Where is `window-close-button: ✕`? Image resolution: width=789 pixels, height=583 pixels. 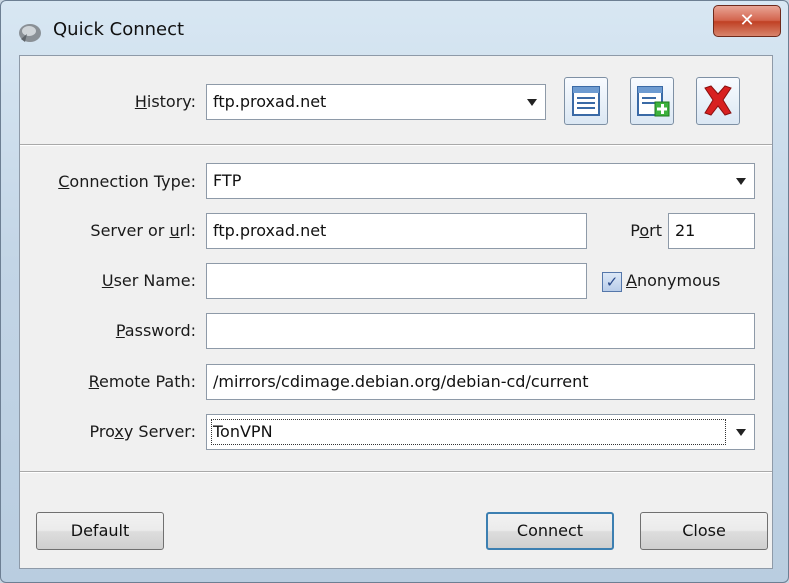 window-close-button: ✕ is located at coordinates (747, 21).